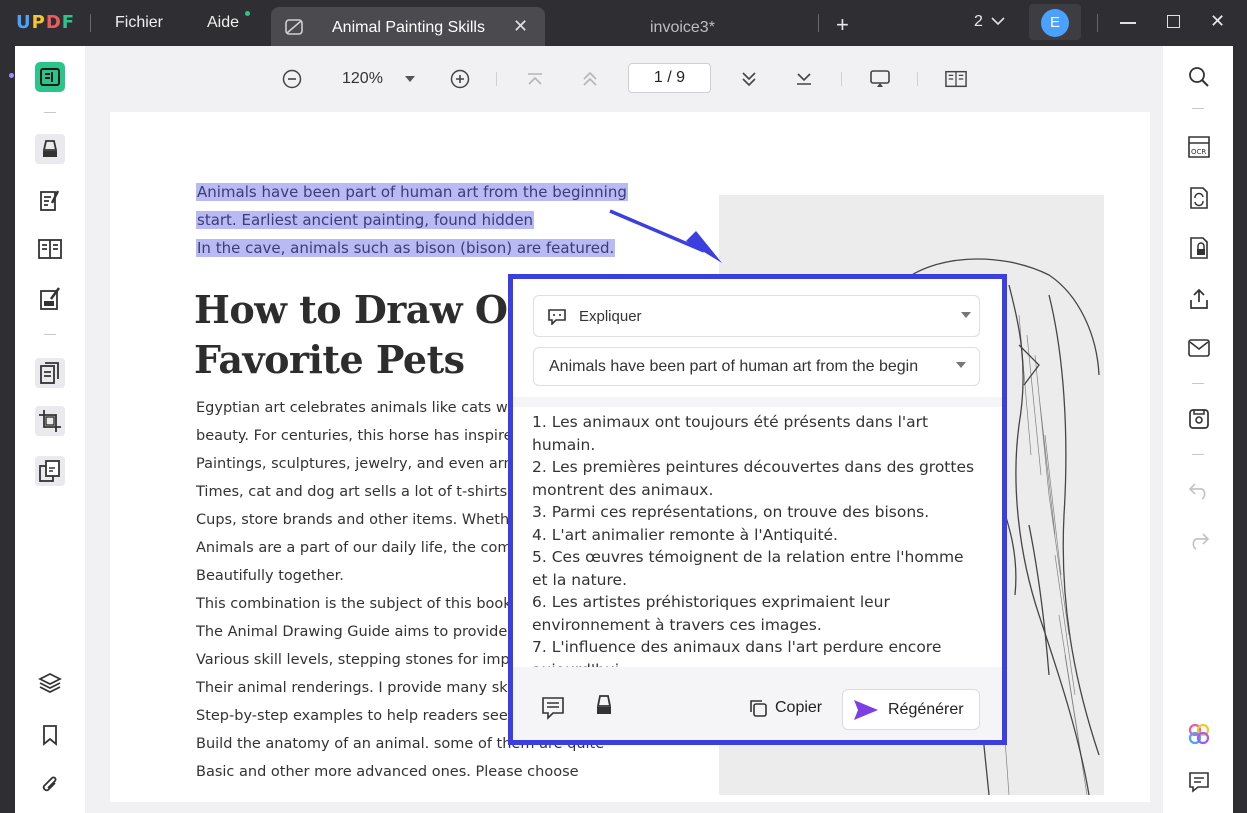 This screenshot has height=813, width=1247. Describe the element at coordinates (1240, 429) in the screenshot. I see `right-edge` at that location.